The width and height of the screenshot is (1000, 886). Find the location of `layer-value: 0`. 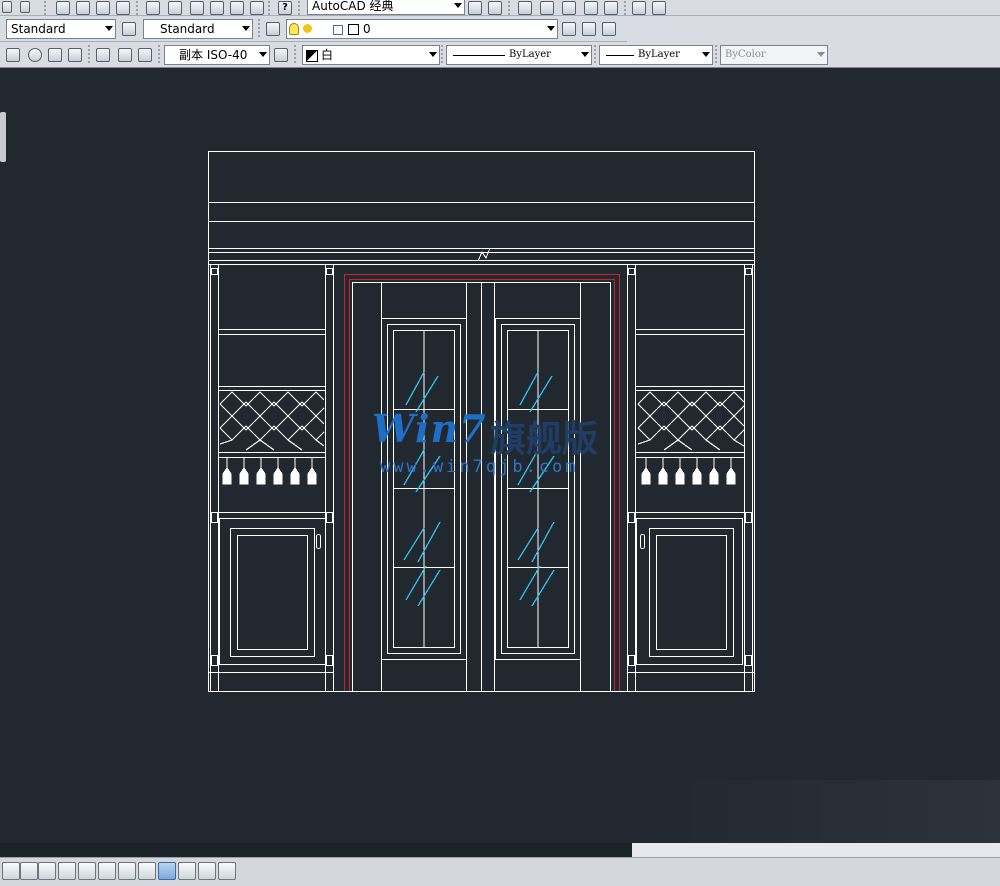

layer-value: 0 is located at coordinates (367, 29).